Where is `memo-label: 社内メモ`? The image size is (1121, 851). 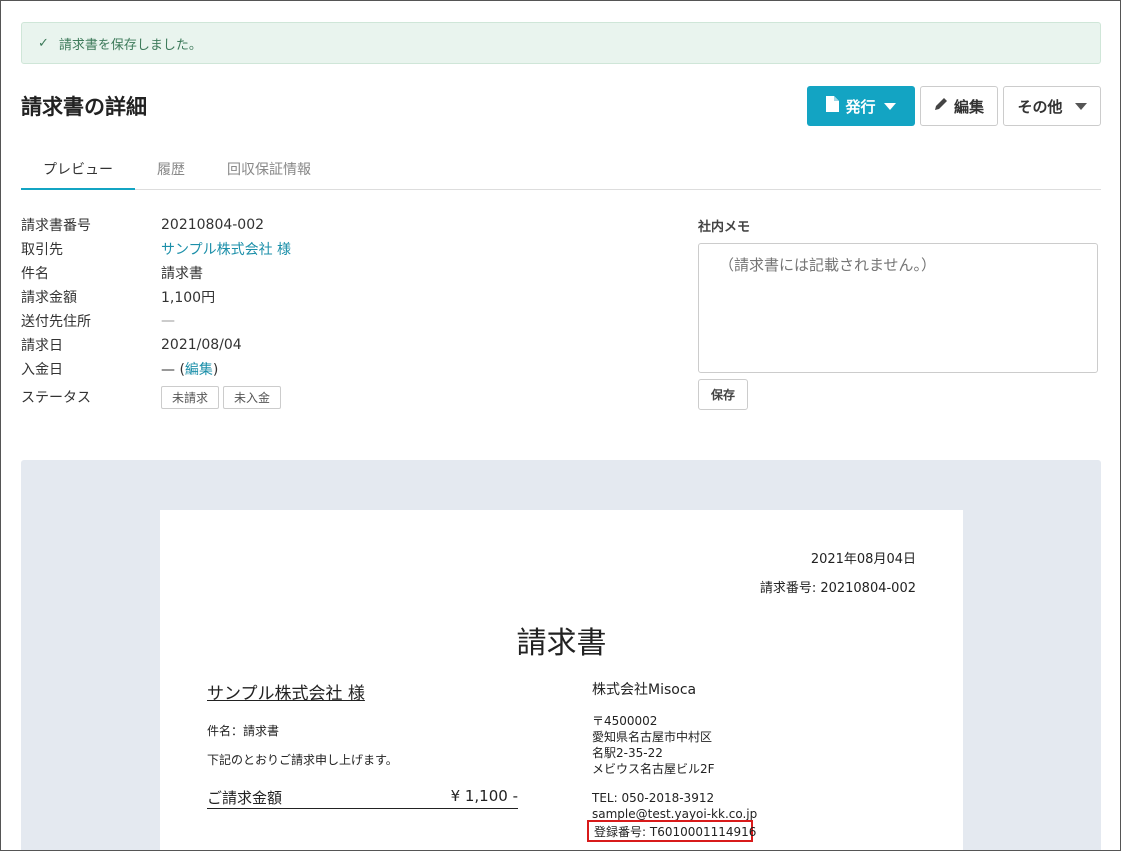 memo-label: 社内メモ is located at coordinates (724, 227).